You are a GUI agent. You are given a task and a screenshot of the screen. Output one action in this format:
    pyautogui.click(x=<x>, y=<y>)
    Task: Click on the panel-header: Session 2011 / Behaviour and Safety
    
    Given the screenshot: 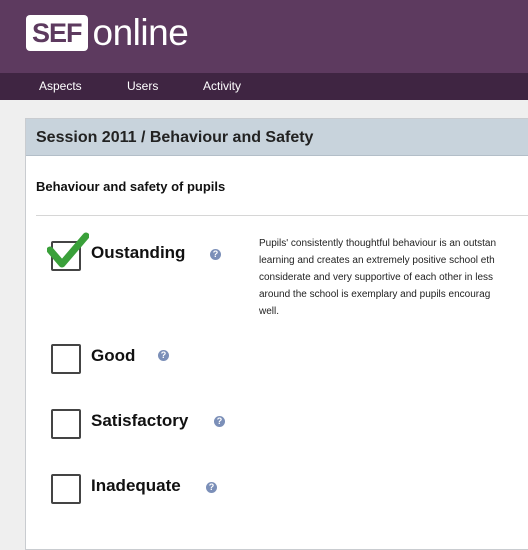 What is the action you would take?
    pyautogui.click(x=277, y=137)
    